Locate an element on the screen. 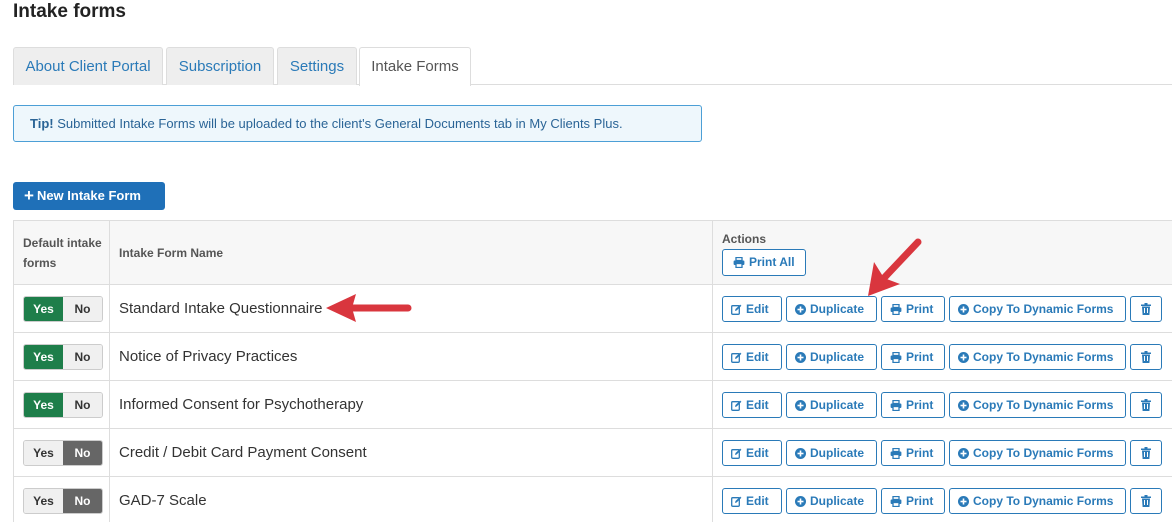  tab-intake-forms: Intake Forms is located at coordinates (415, 66).